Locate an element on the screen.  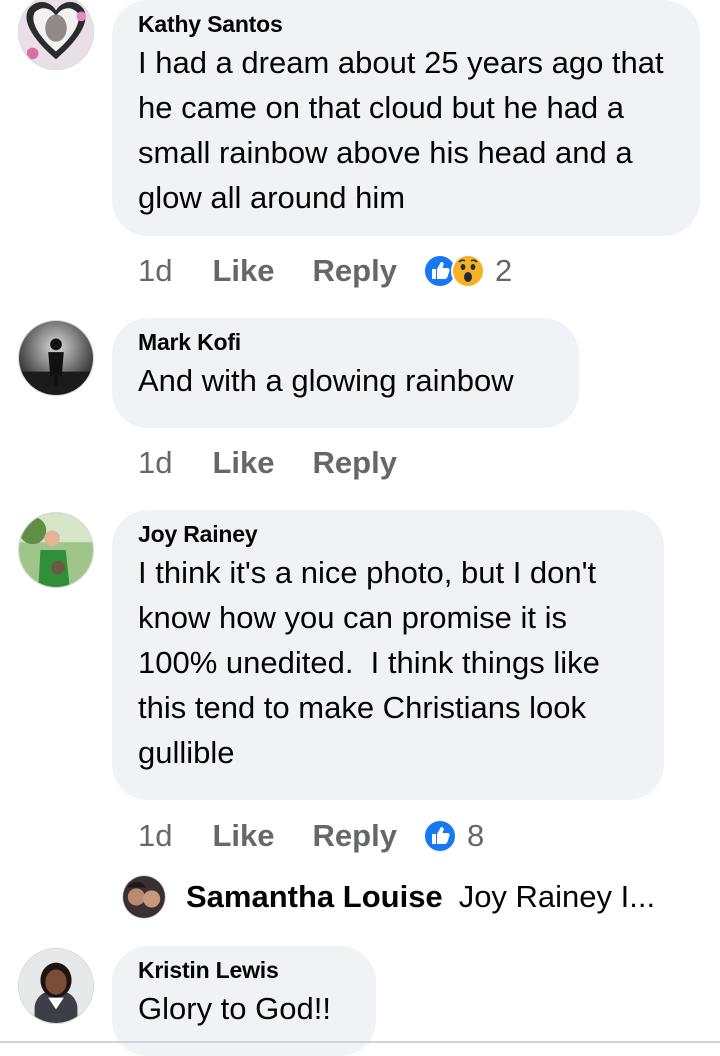
wow-icon is located at coordinates (467, 271).